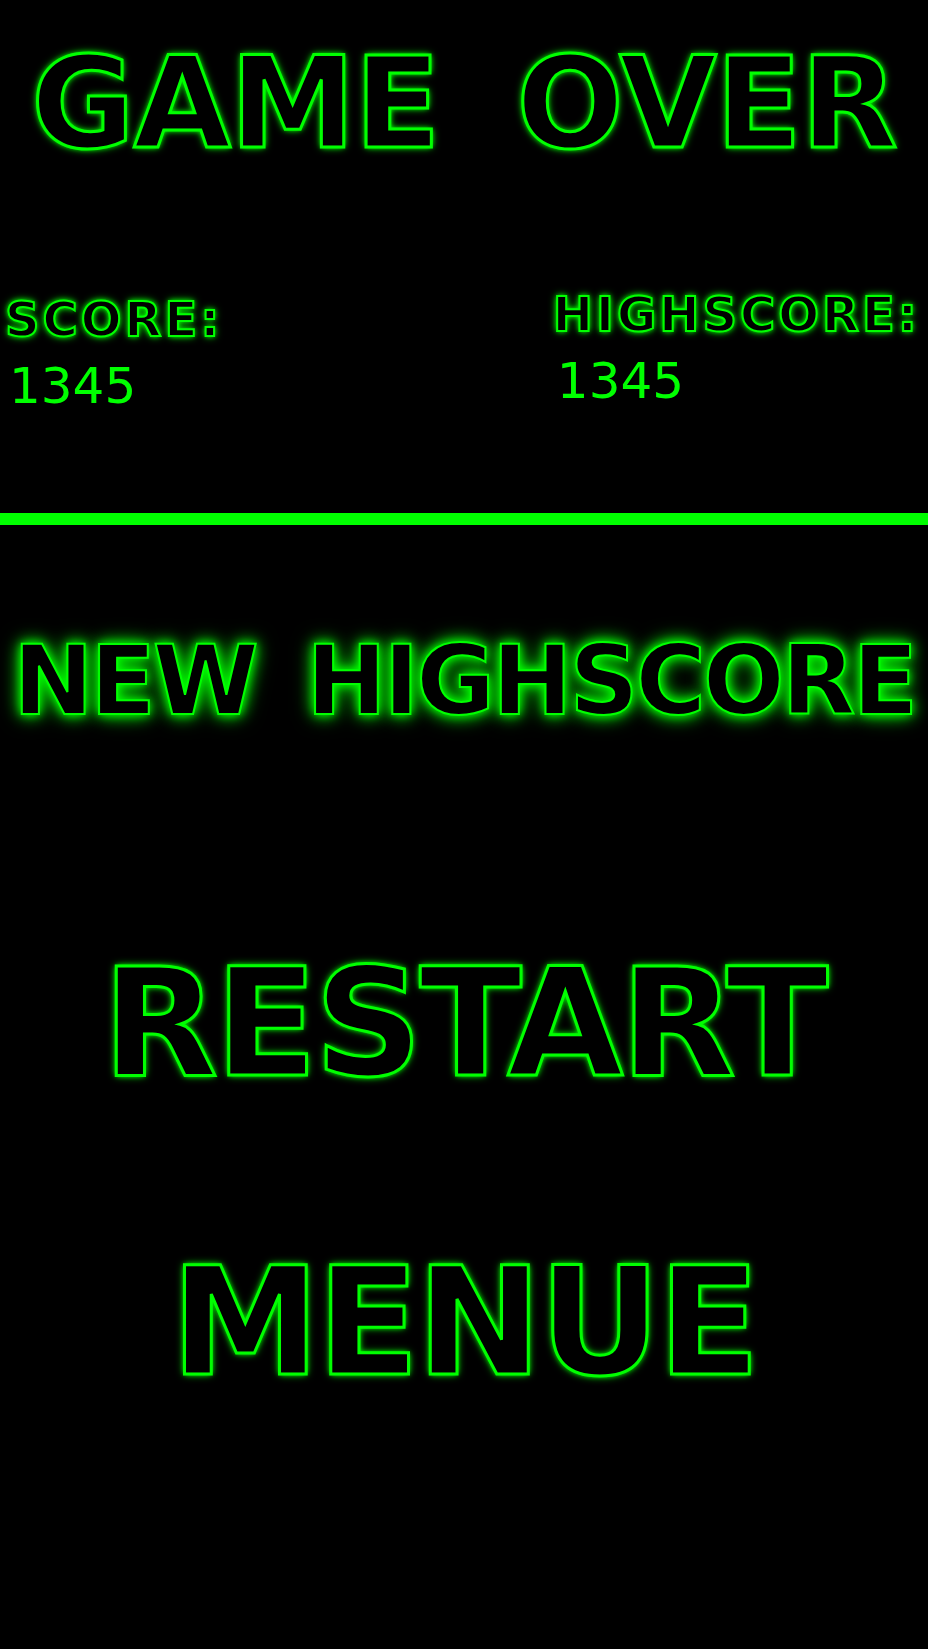 The width and height of the screenshot is (928, 1649). I want to click on score-label: SCORE:, so click(114, 319).